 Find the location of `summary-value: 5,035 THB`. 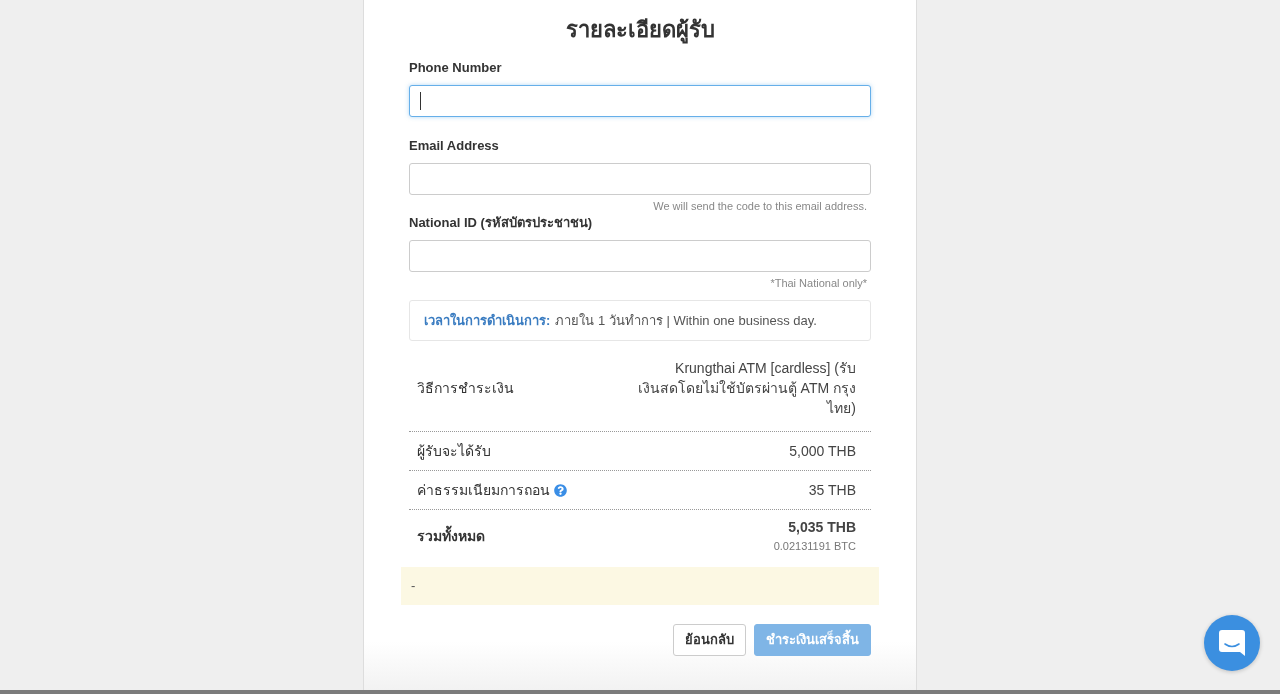

summary-value: 5,035 THB is located at coordinates (822, 527).